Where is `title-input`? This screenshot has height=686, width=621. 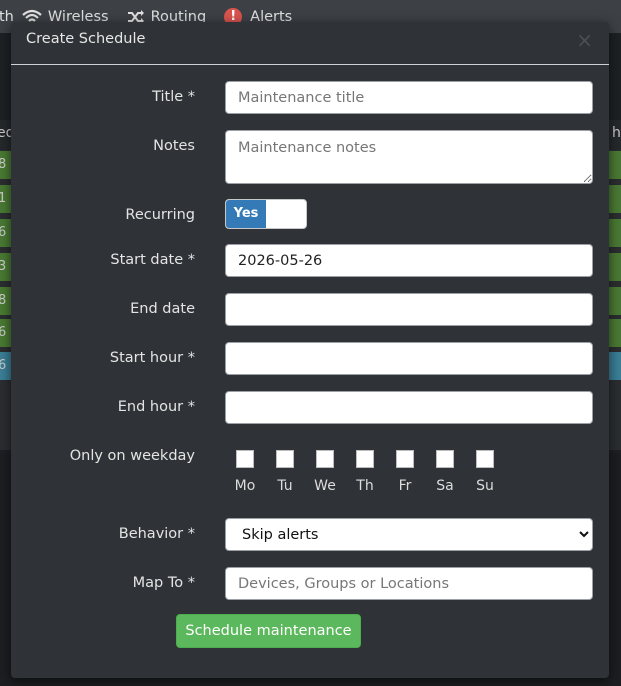 title-input is located at coordinates (409, 97).